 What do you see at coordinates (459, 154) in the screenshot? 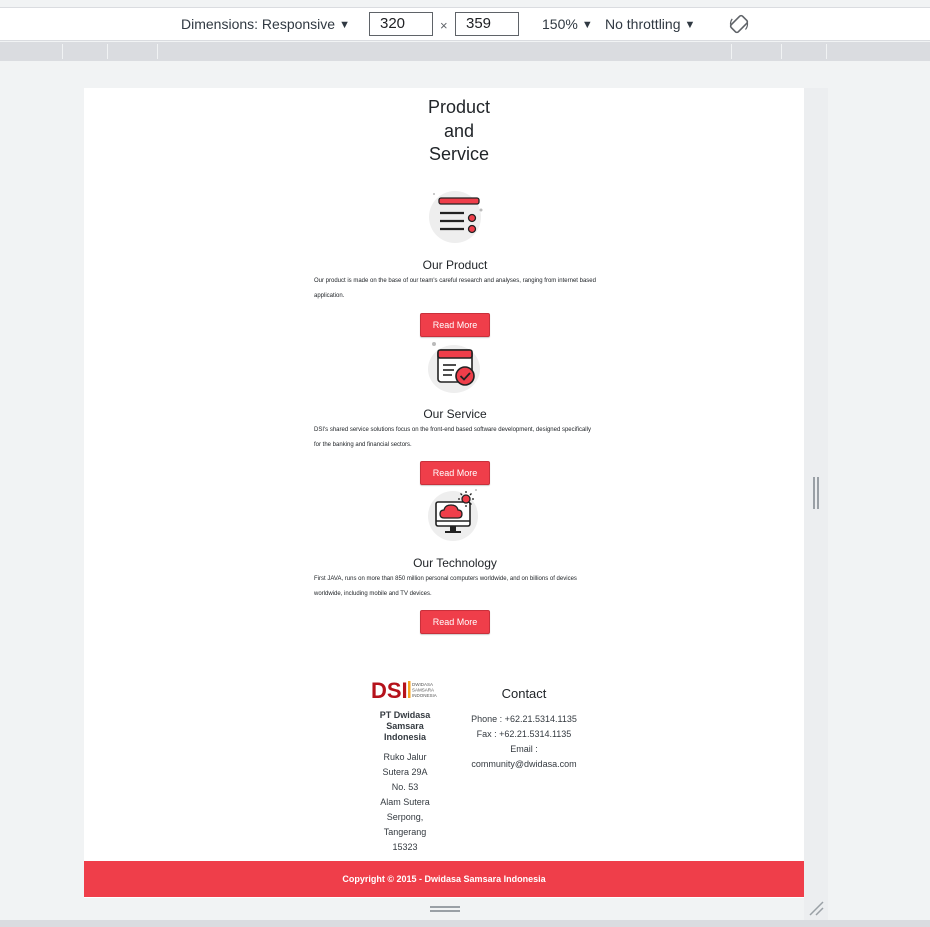
I see `title-line: Service` at bounding box center [459, 154].